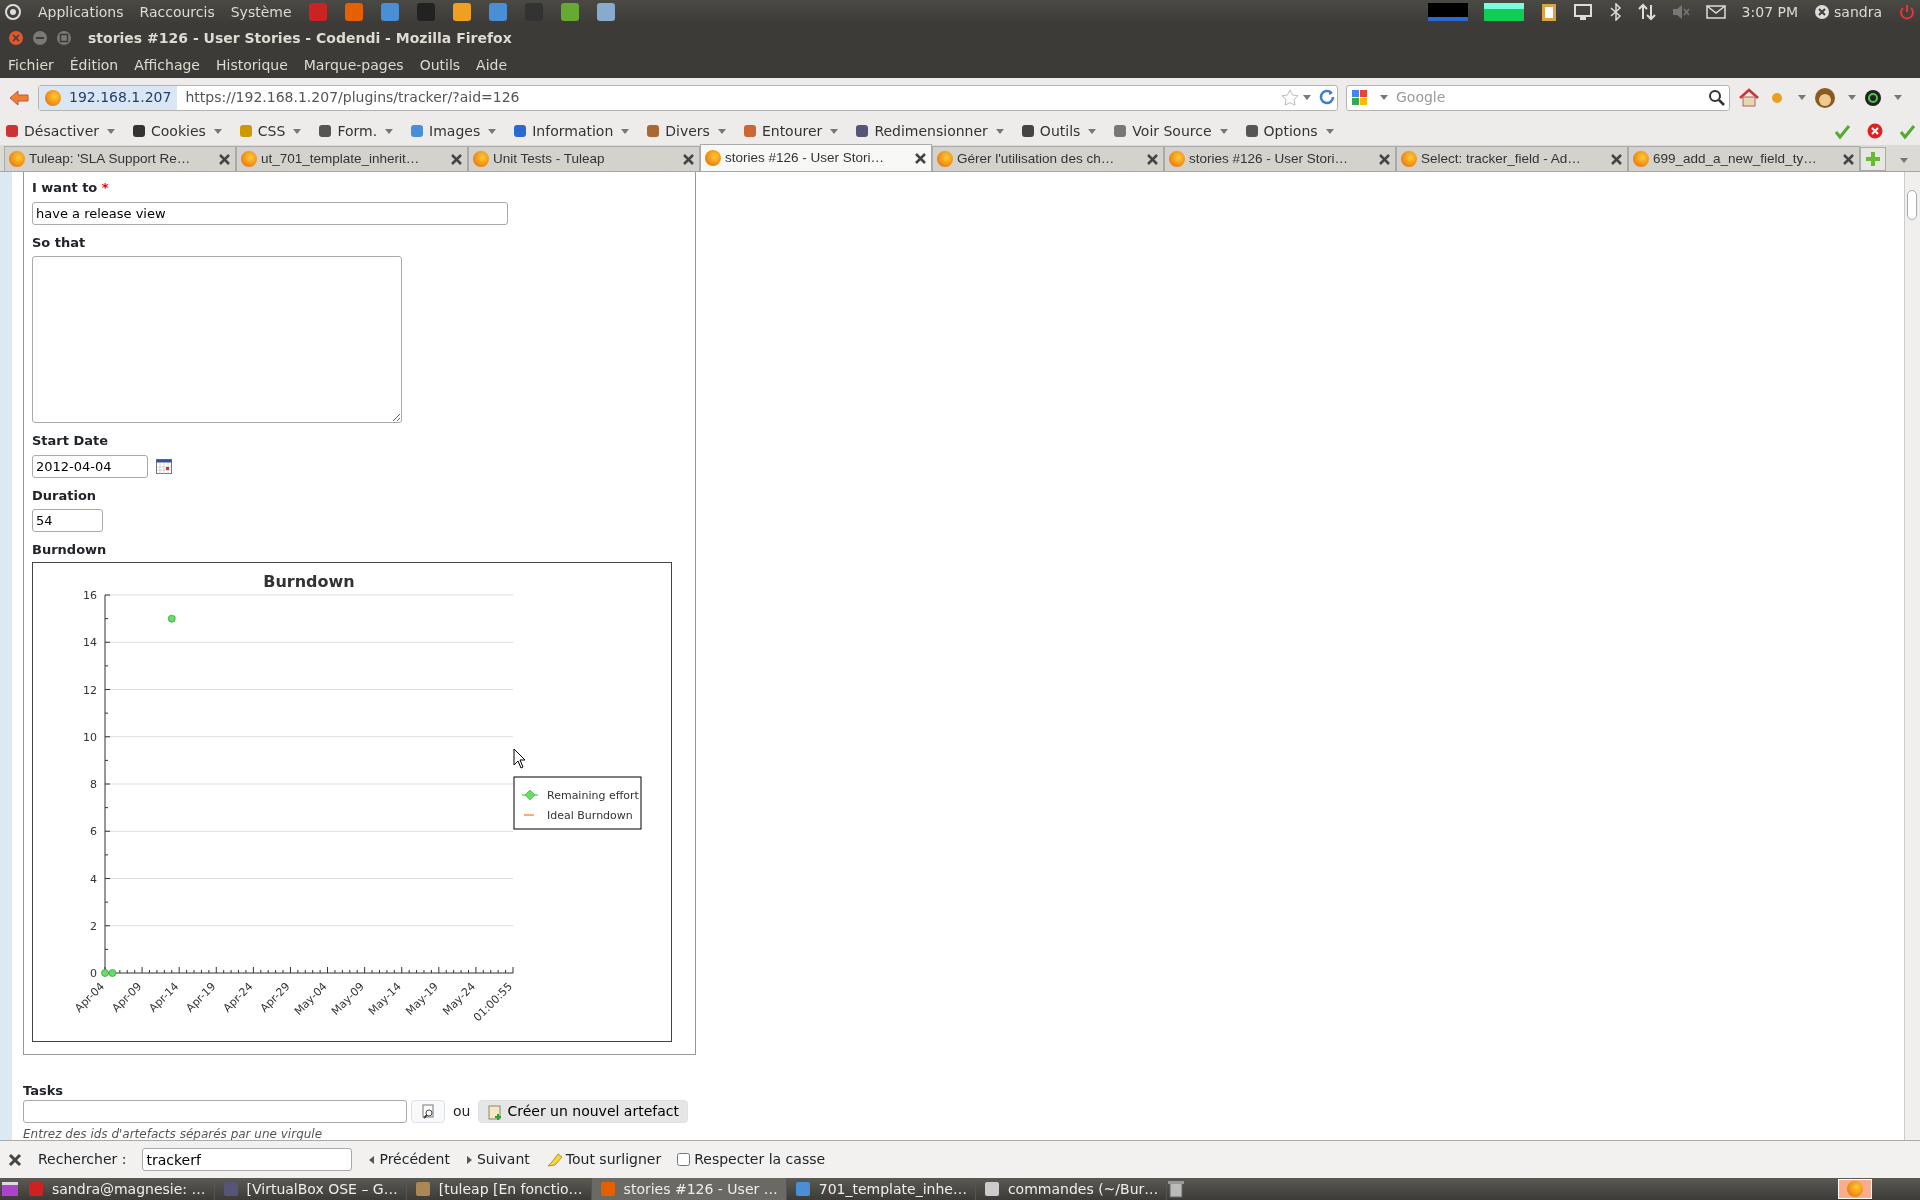 The height and width of the screenshot is (1200, 1920). What do you see at coordinates (1359, 97) in the screenshot?
I see `google-logo-icon` at bounding box center [1359, 97].